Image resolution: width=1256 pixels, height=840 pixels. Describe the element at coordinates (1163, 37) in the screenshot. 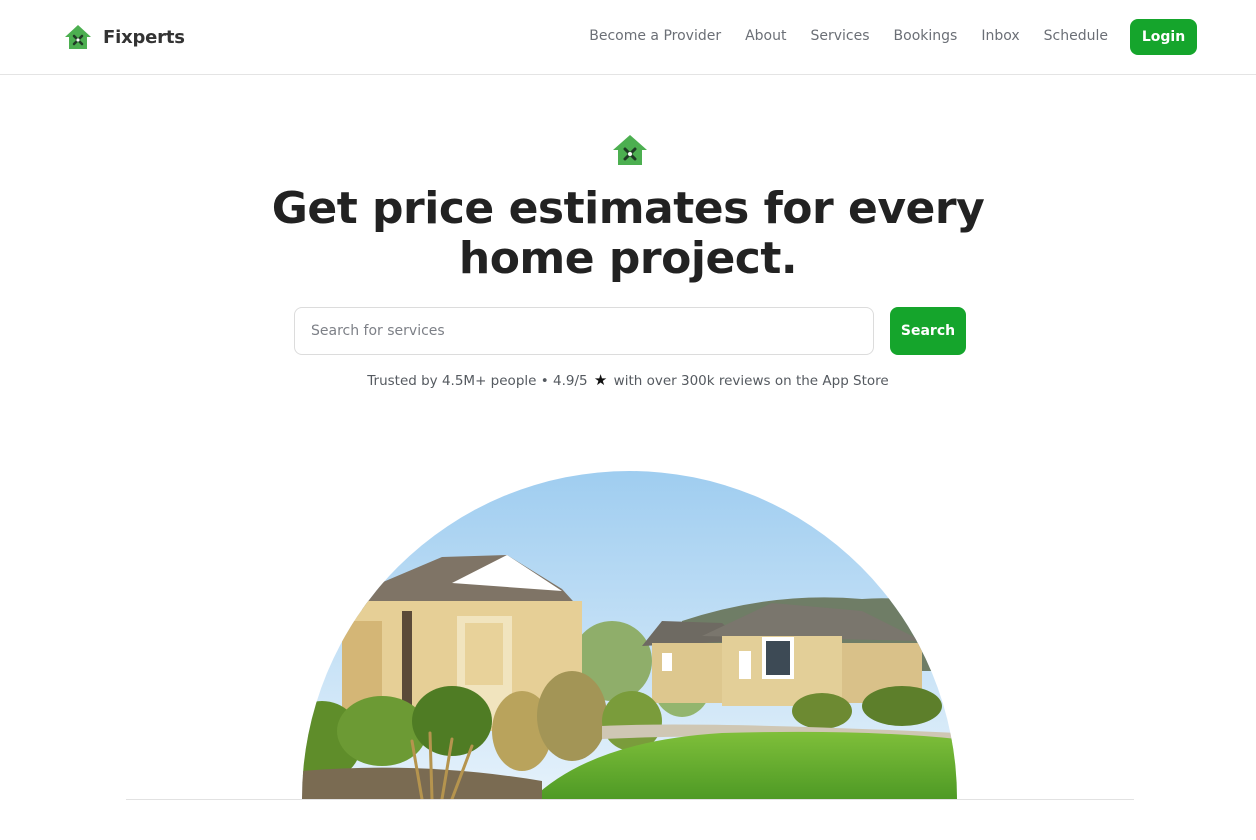

I see `login-button: Login` at that location.